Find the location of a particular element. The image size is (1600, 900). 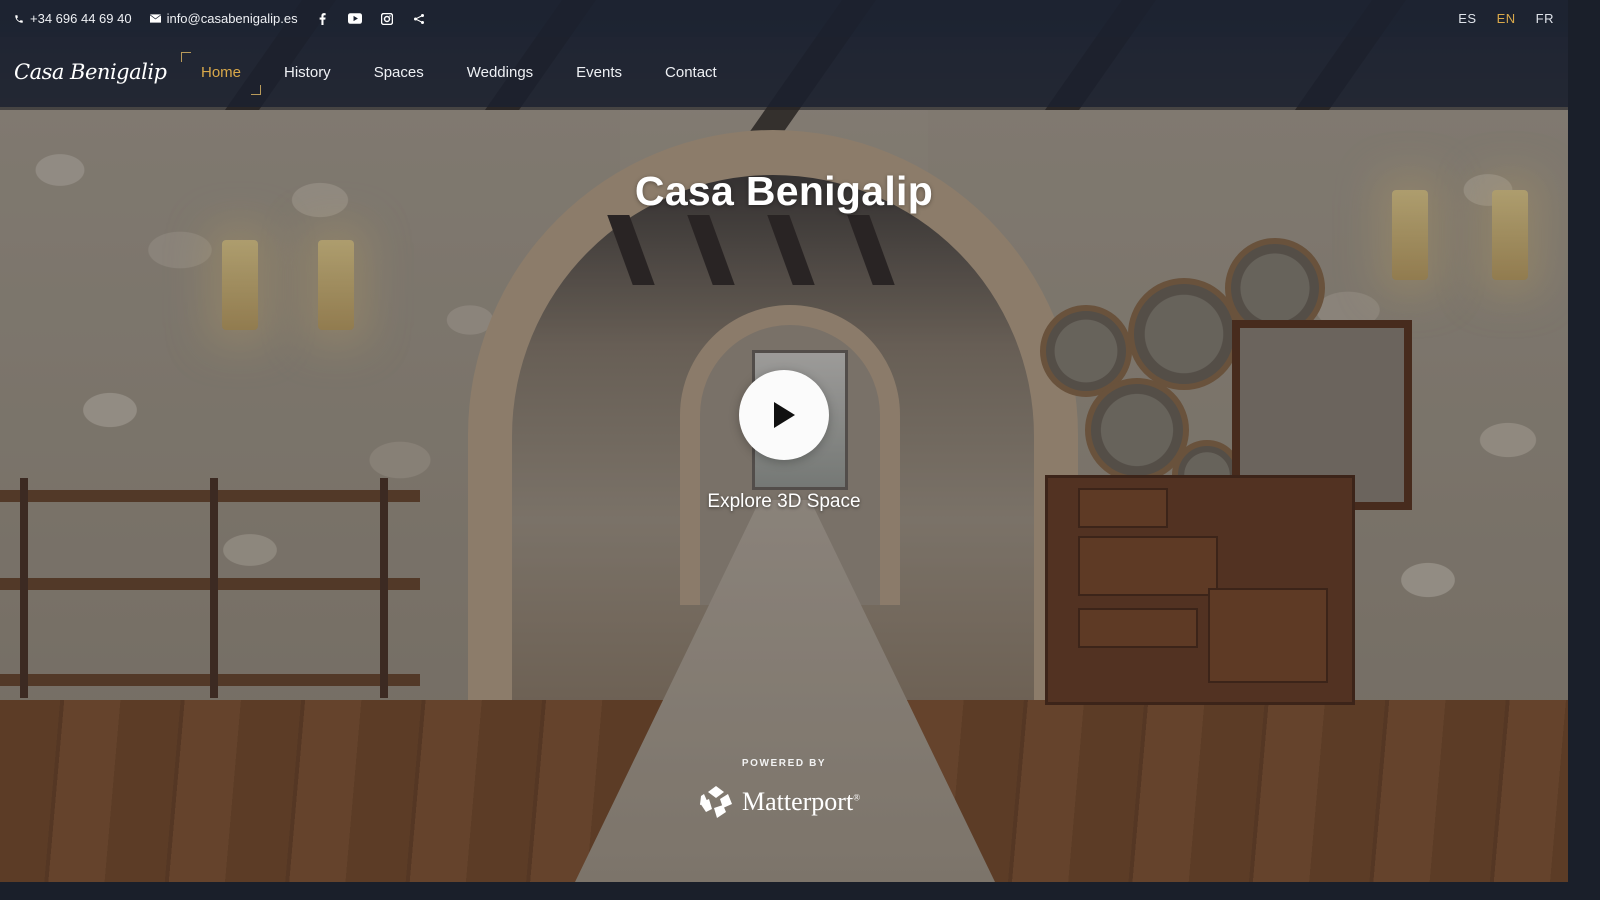

nav-label: Home is located at coordinates (221, 72).